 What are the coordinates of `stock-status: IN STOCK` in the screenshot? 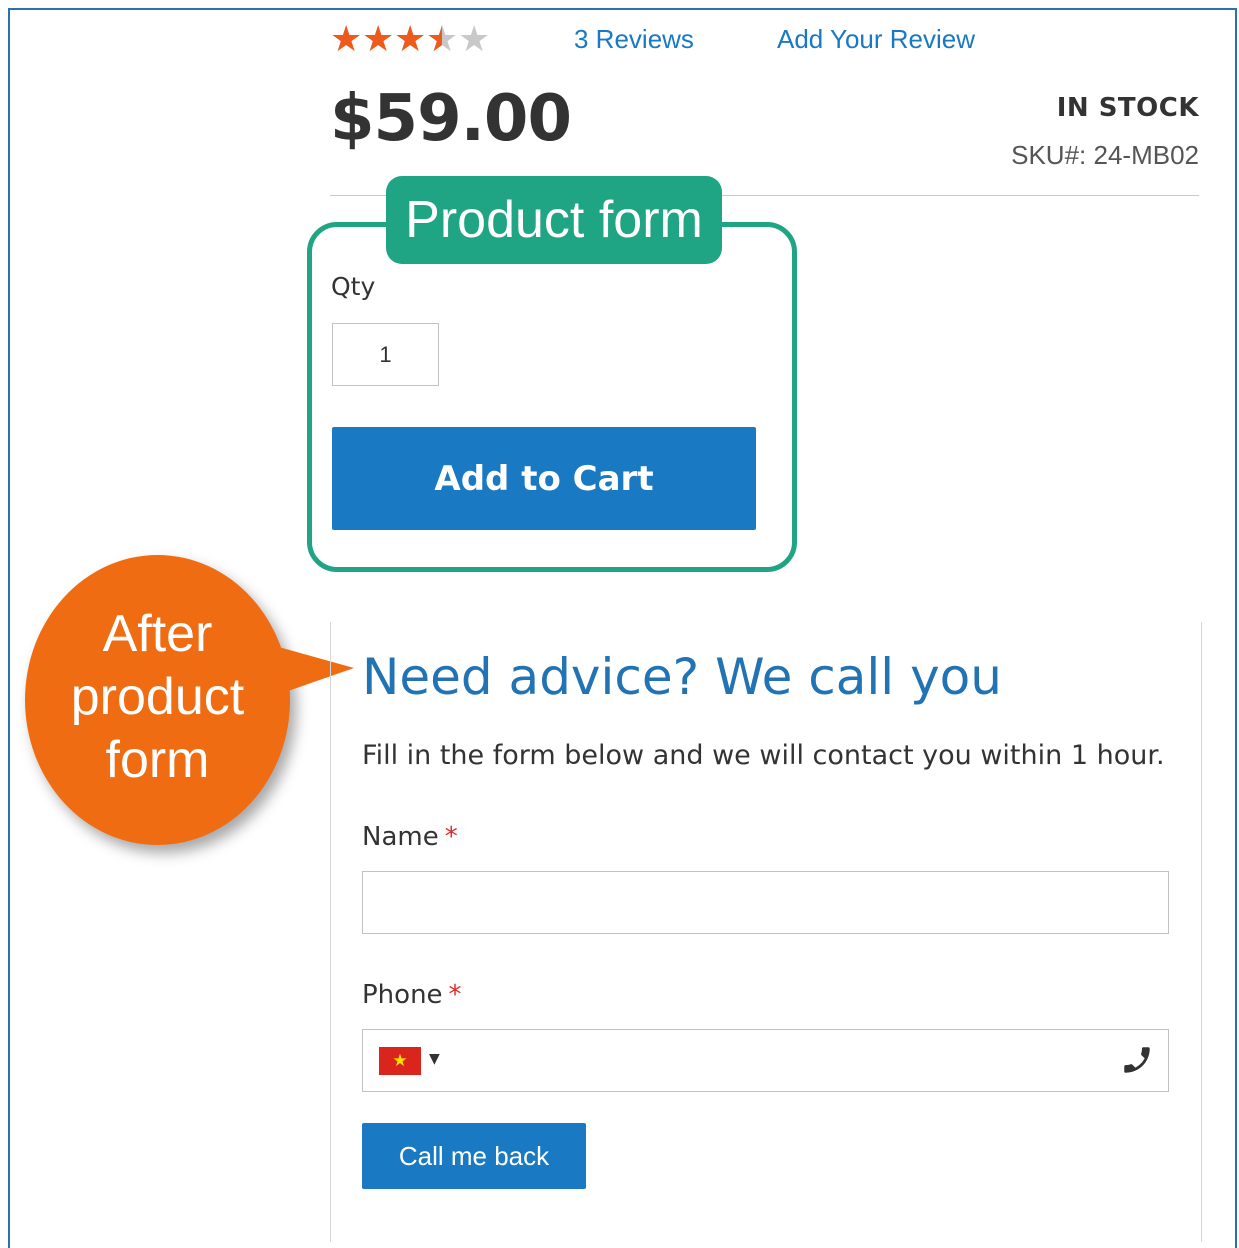 It's located at (1127, 108).